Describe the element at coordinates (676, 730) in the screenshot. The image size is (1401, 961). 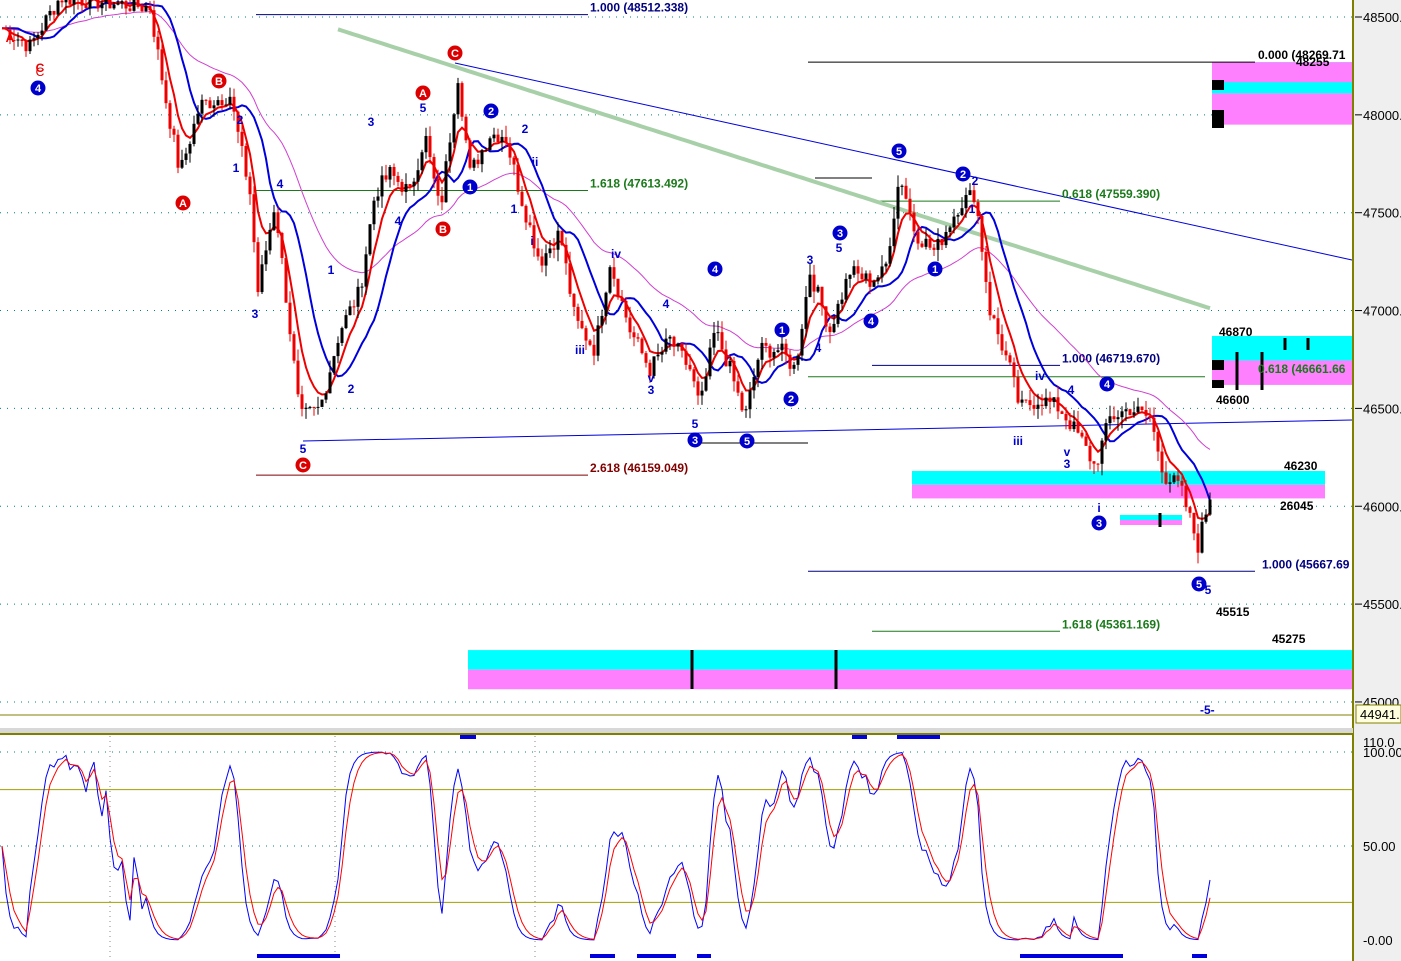
I see `panel-splitter` at that location.